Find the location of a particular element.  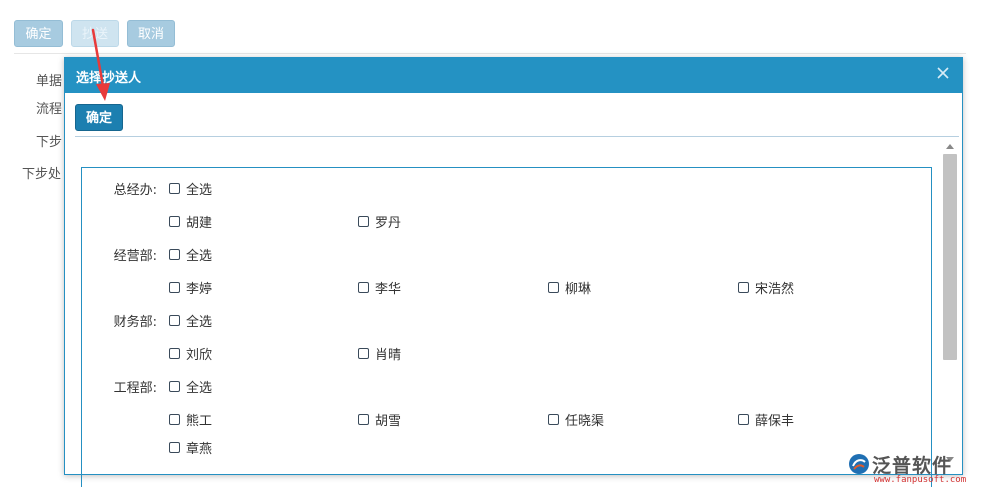

member-name: 柳琳 is located at coordinates (578, 289).